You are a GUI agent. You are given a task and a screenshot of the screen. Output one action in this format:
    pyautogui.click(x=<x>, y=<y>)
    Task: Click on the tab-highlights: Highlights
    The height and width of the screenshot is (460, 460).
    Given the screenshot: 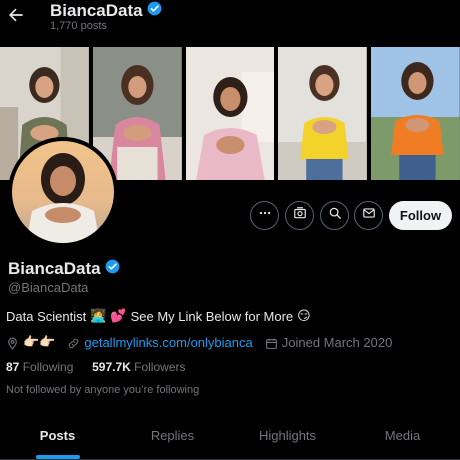 What is the action you would take?
    pyautogui.click(x=287, y=435)
    